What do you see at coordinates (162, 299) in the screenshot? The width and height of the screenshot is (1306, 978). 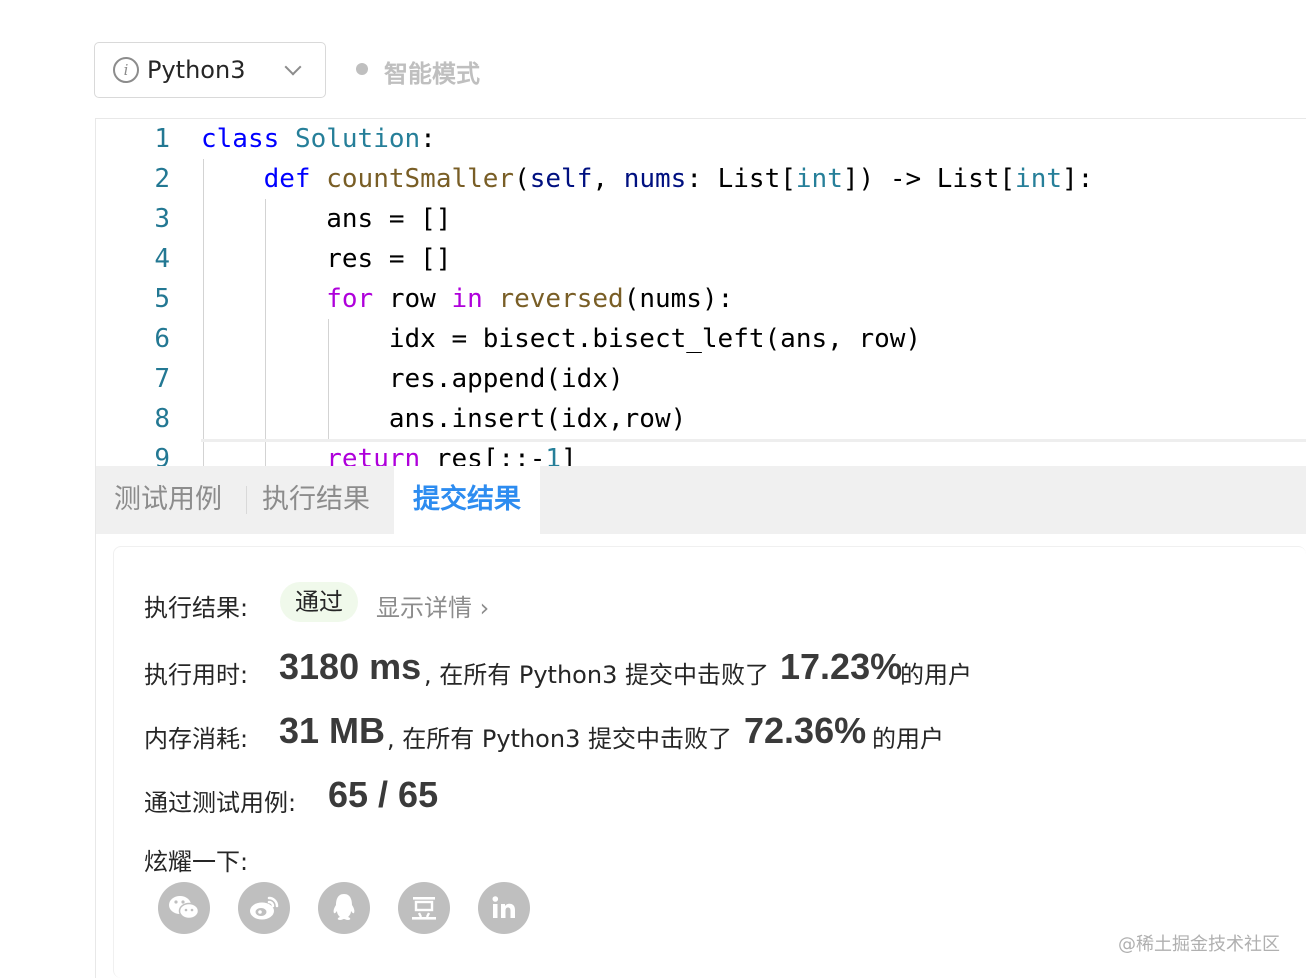 I see `line-number: 5` at bounding box center [162, 299].